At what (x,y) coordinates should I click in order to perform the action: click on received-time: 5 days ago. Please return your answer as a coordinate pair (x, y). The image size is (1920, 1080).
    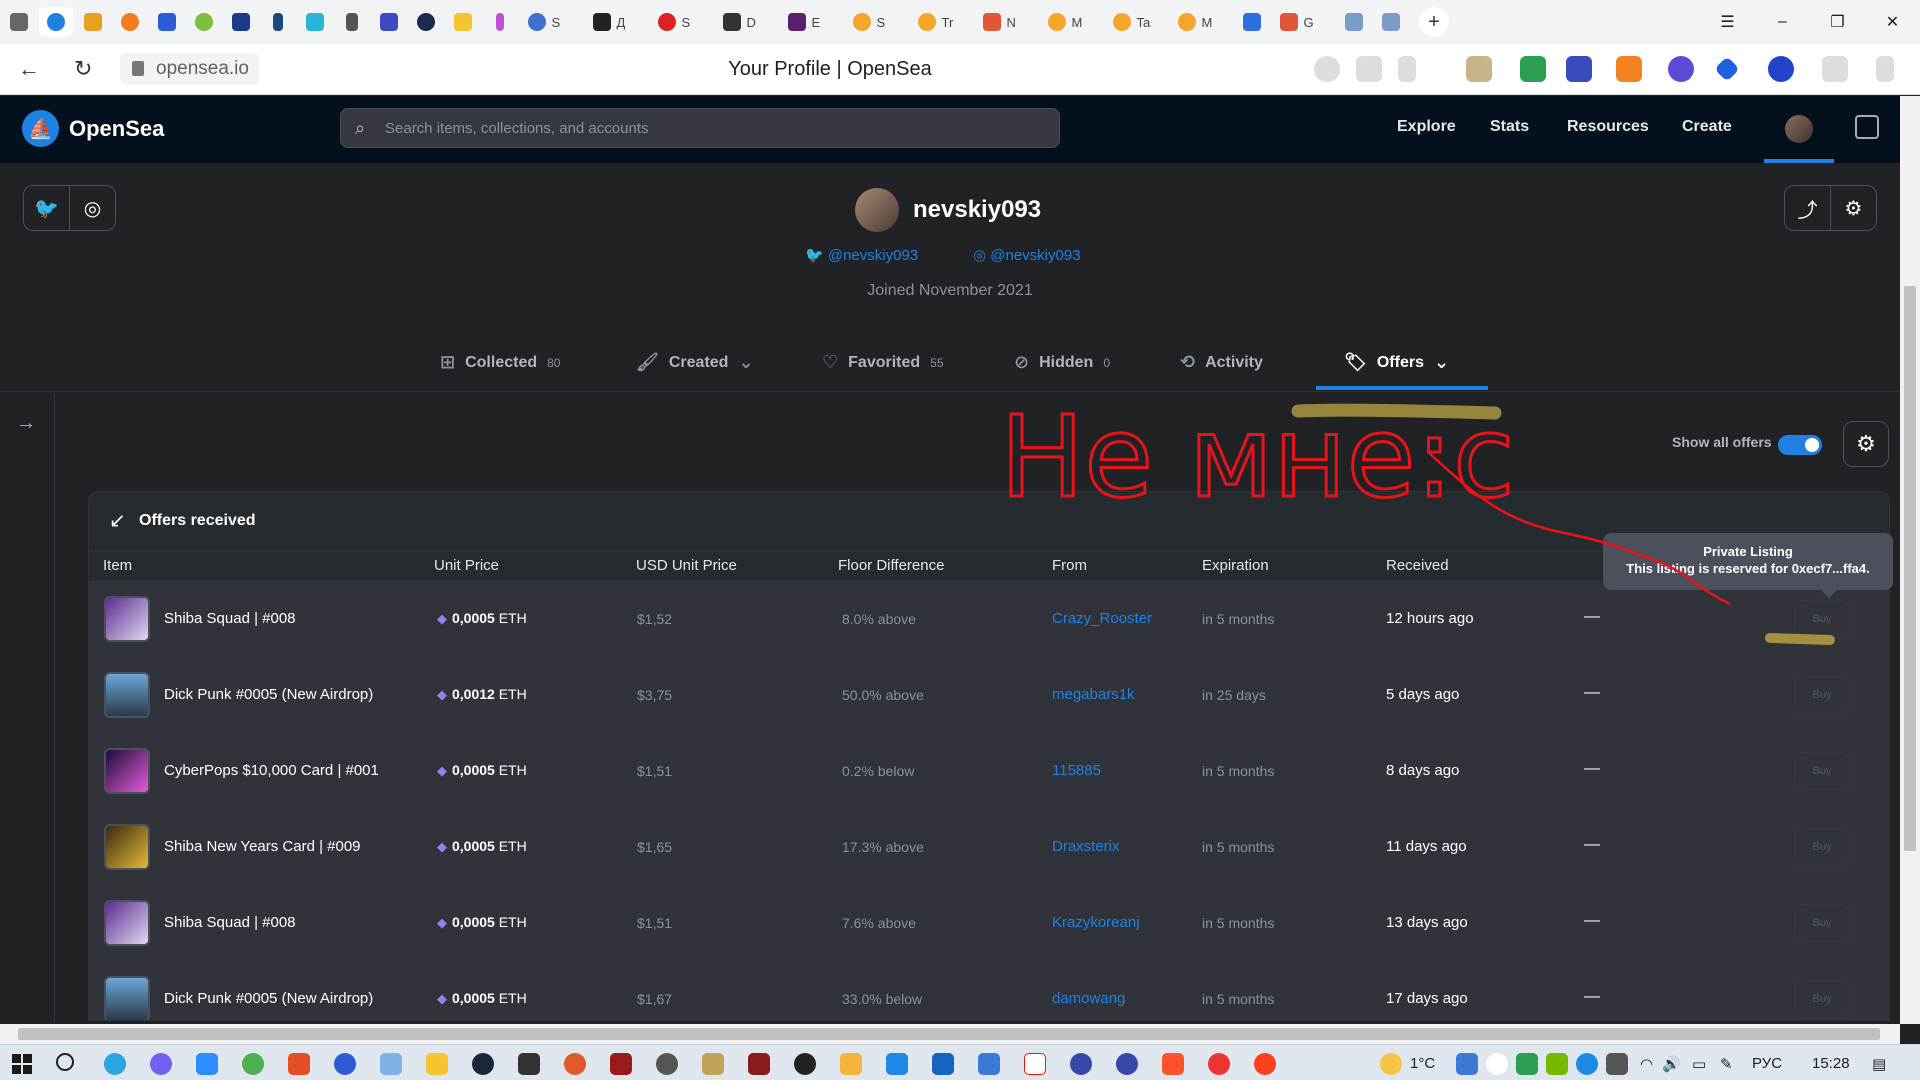
    Looking at the image, I should click on (1422, 694).